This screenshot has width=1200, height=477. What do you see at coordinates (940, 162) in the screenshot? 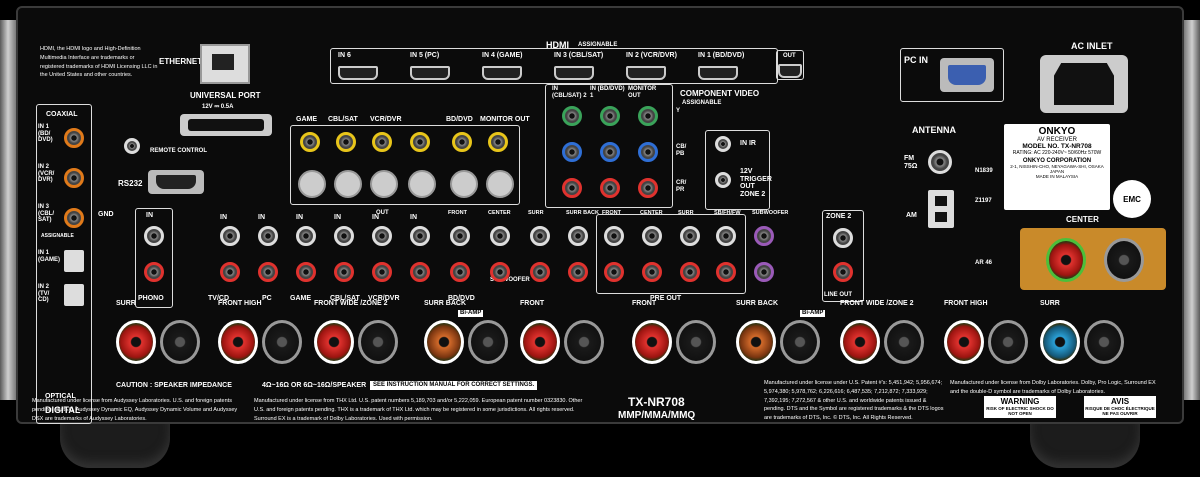
I see `fm-antenna-jack` at bounding box center [940, 162].